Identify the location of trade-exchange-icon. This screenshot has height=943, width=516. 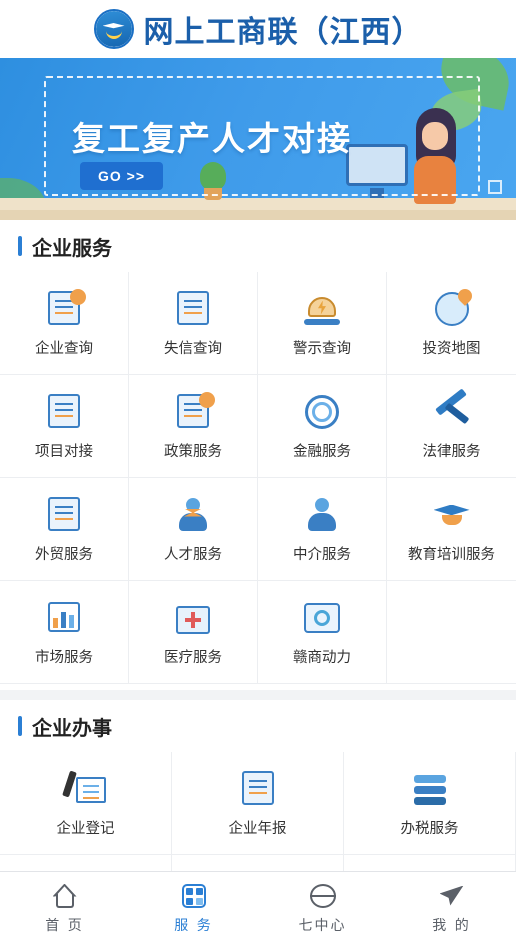
(64, 515).